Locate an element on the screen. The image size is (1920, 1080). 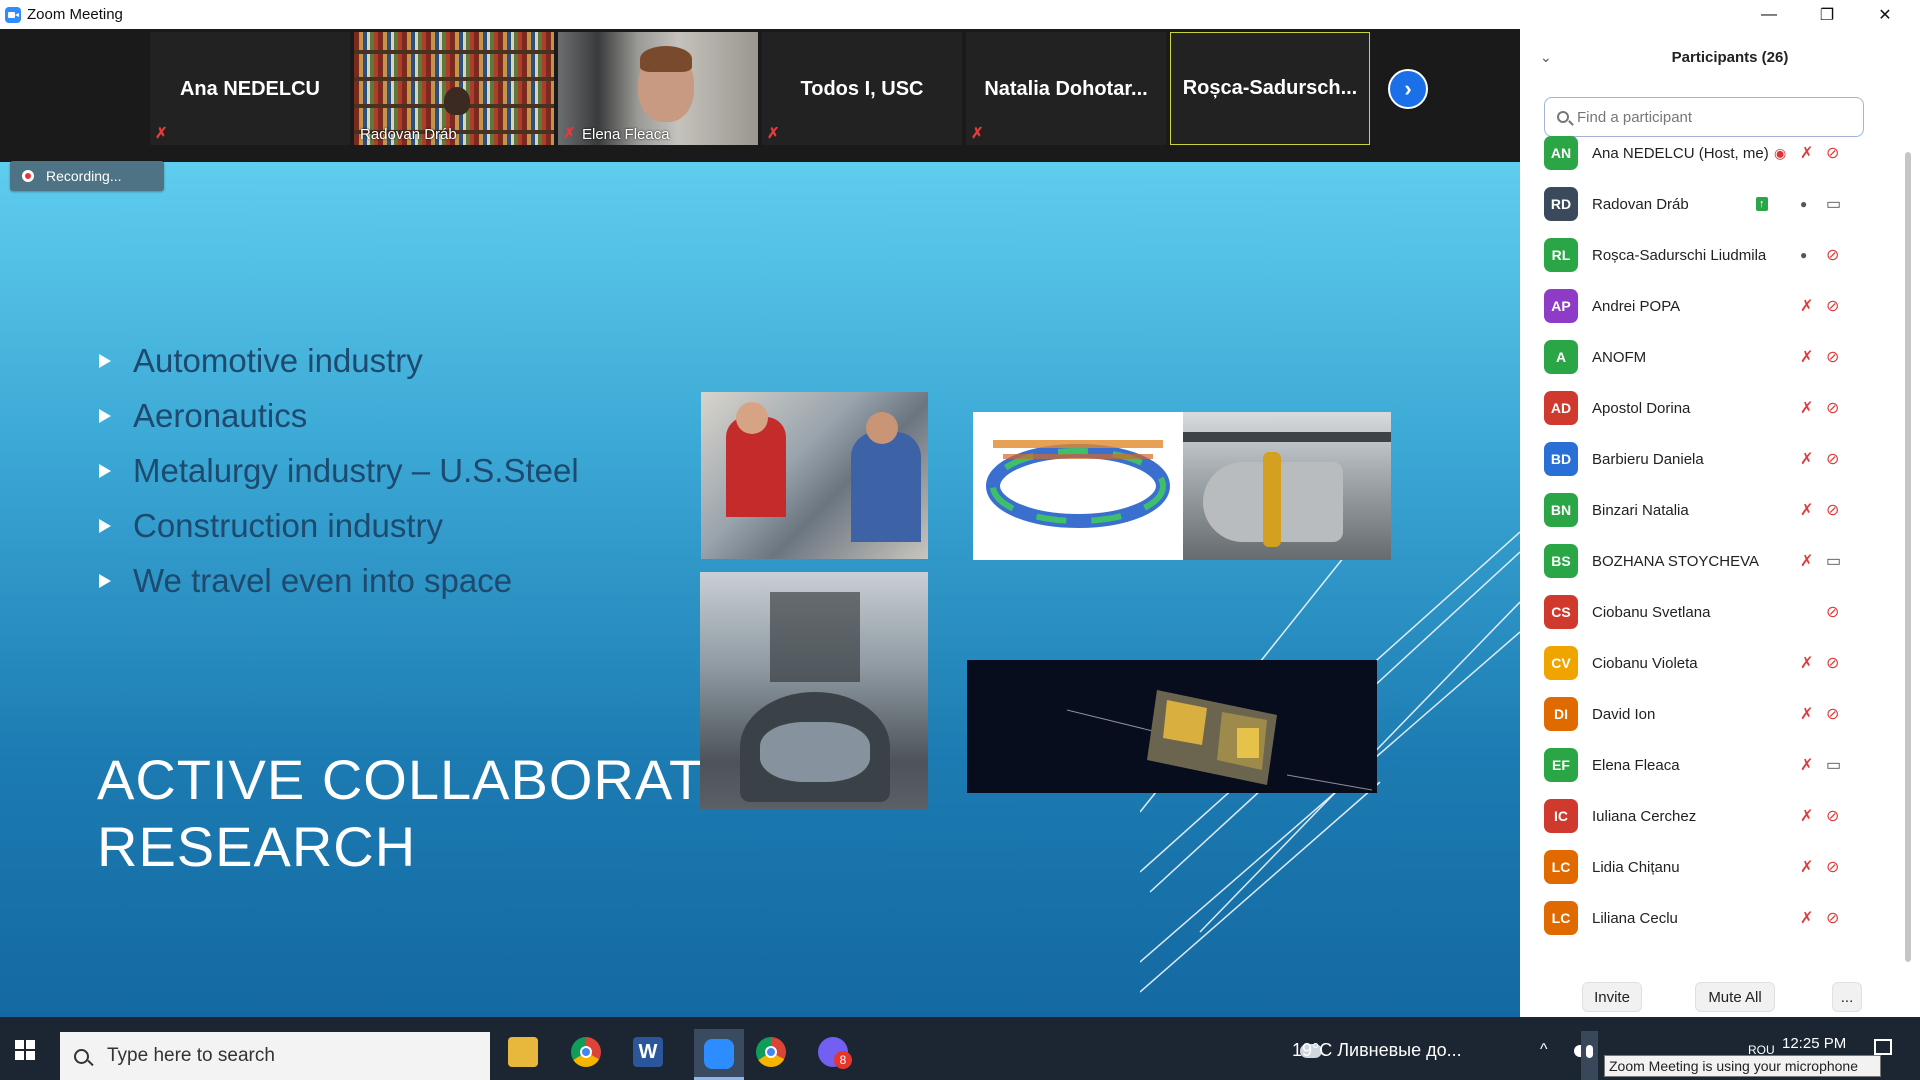
participant-row: AD Apostol Dorina ✗ ⊘ is located at coordinates (1719, 408).